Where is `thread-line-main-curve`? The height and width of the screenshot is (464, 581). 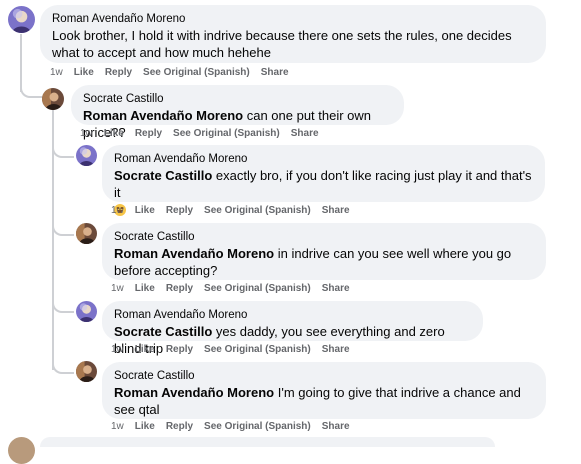
thread-line-main-curve is located at coordinates (31, 92).